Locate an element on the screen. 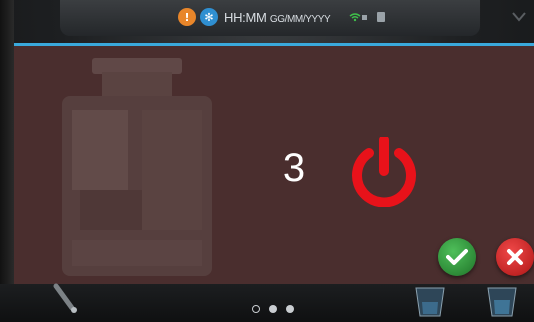  checkmark-icon is located at coordinates (457, 257).